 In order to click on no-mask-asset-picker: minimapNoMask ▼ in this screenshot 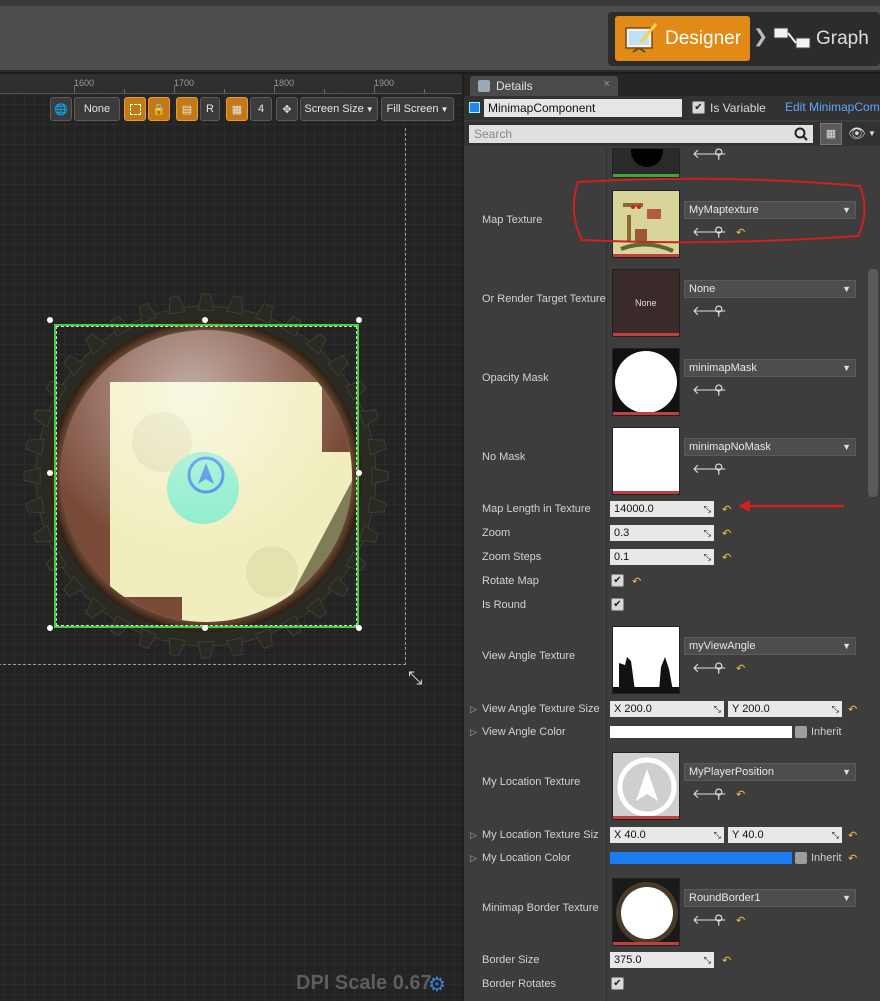, I will do `click(770, 447)`.